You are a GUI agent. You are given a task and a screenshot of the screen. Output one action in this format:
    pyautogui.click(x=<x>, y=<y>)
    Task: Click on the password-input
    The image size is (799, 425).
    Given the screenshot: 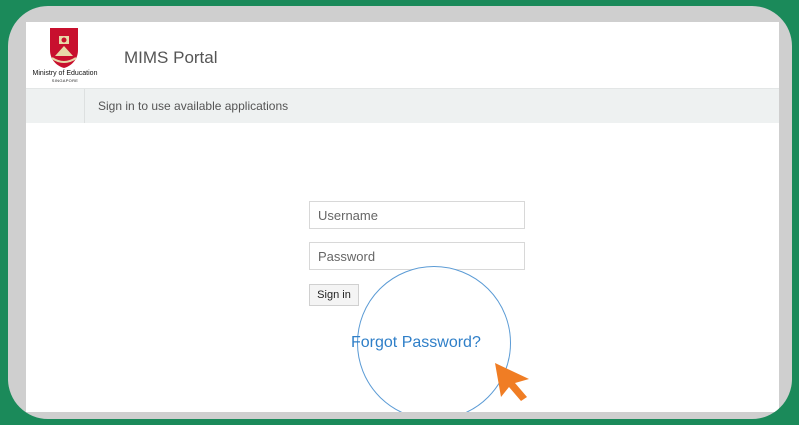 What is the action you would take?
    pyautogui.click(x=417, y=256)
    